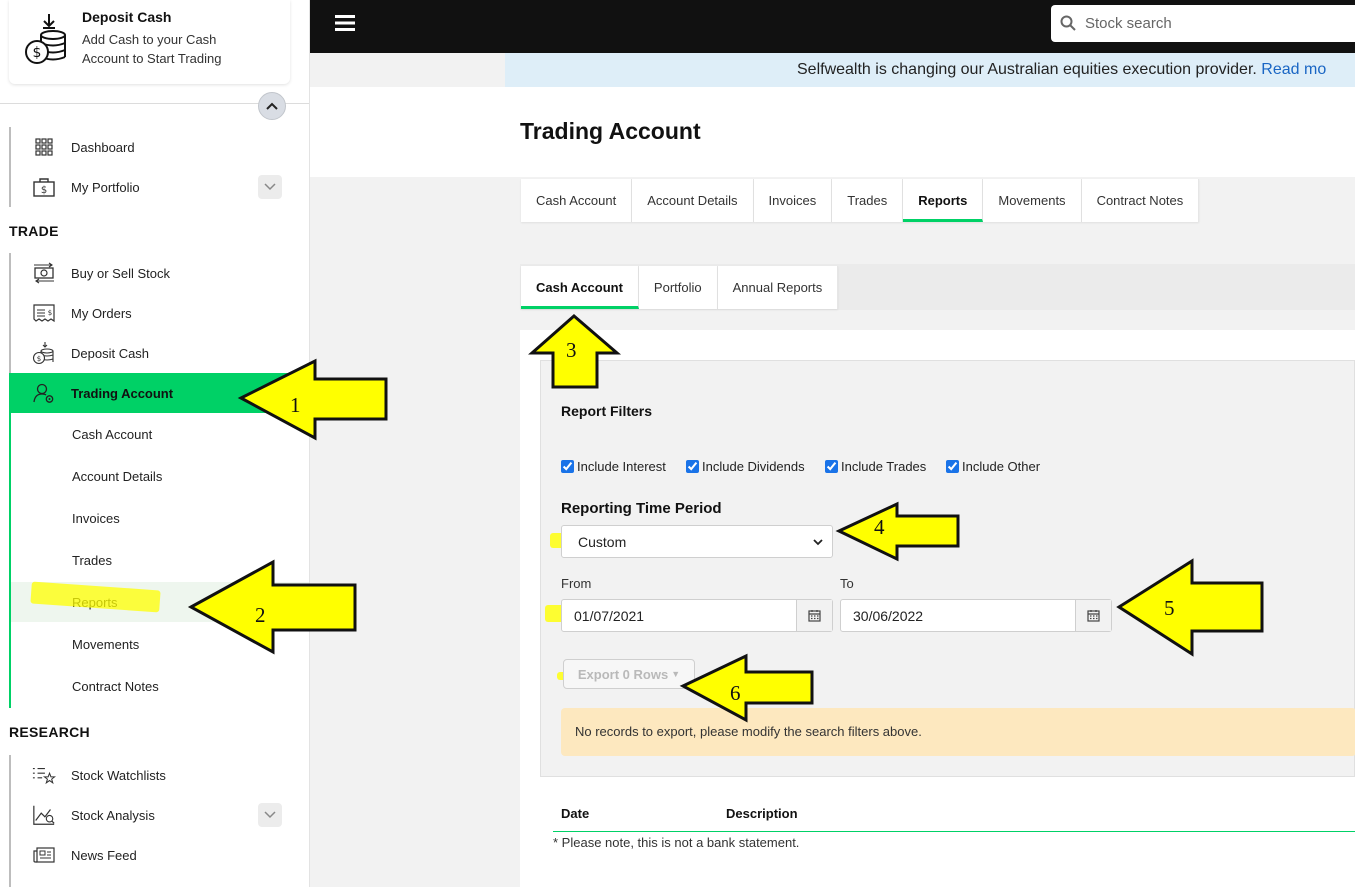 Image resolution: width=1355 pixels, height=887 pixels. What do you see at coordinates (954, 817) in the screenshot?
I see `results-table-header: Date Description` at bounding box center [954, 817].